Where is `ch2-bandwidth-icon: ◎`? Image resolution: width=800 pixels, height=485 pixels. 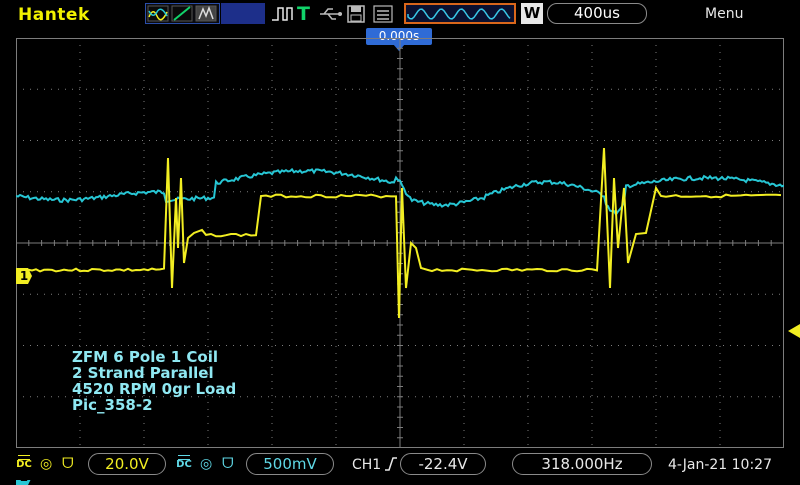
ch2-bandwidth-icon: ◎ is located at coordinates (206, 464).